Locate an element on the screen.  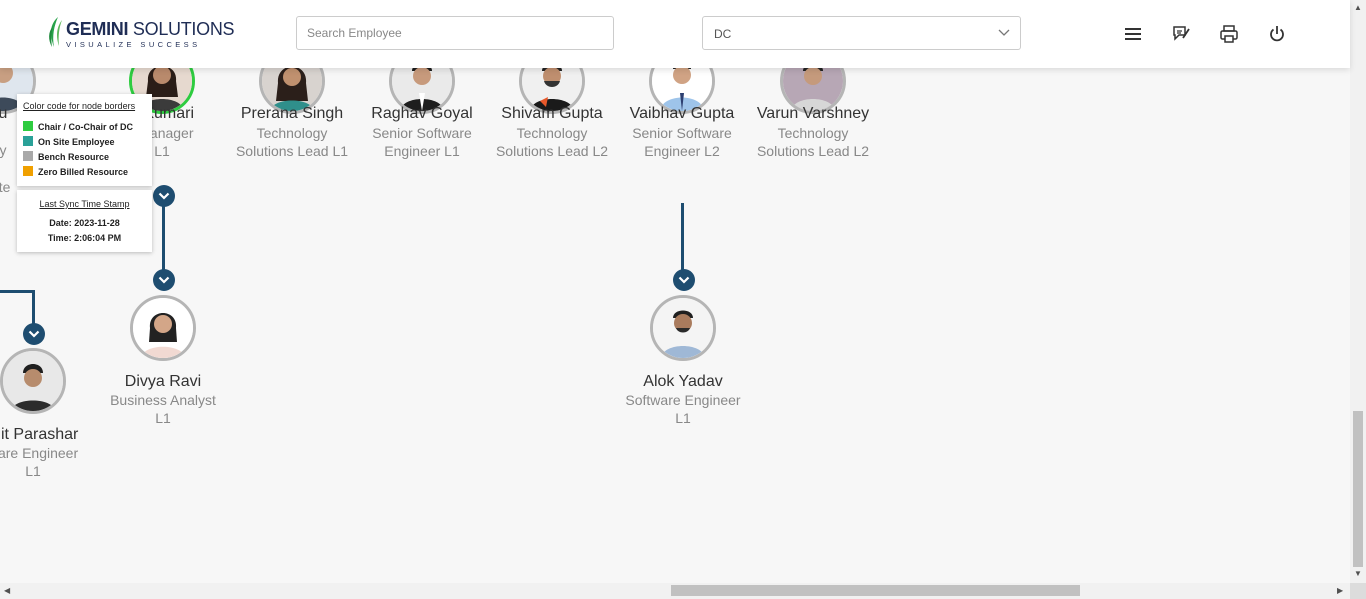
sync-date: Date: 2023-11-28 is located at coordinates (84, 223).